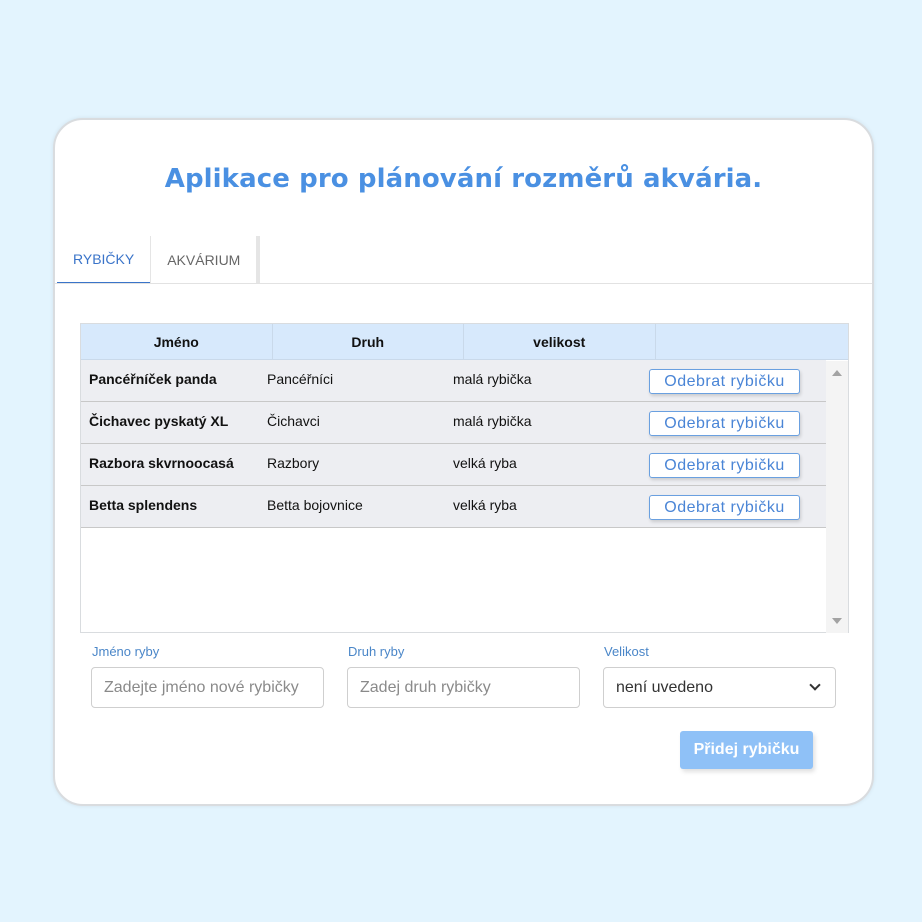 This screenshot has width=922, height=922. What do you see at coordinates (143, 505) in the screenshot?
I see `cell-name: Betta splendens` at bounding box center [143, 505].